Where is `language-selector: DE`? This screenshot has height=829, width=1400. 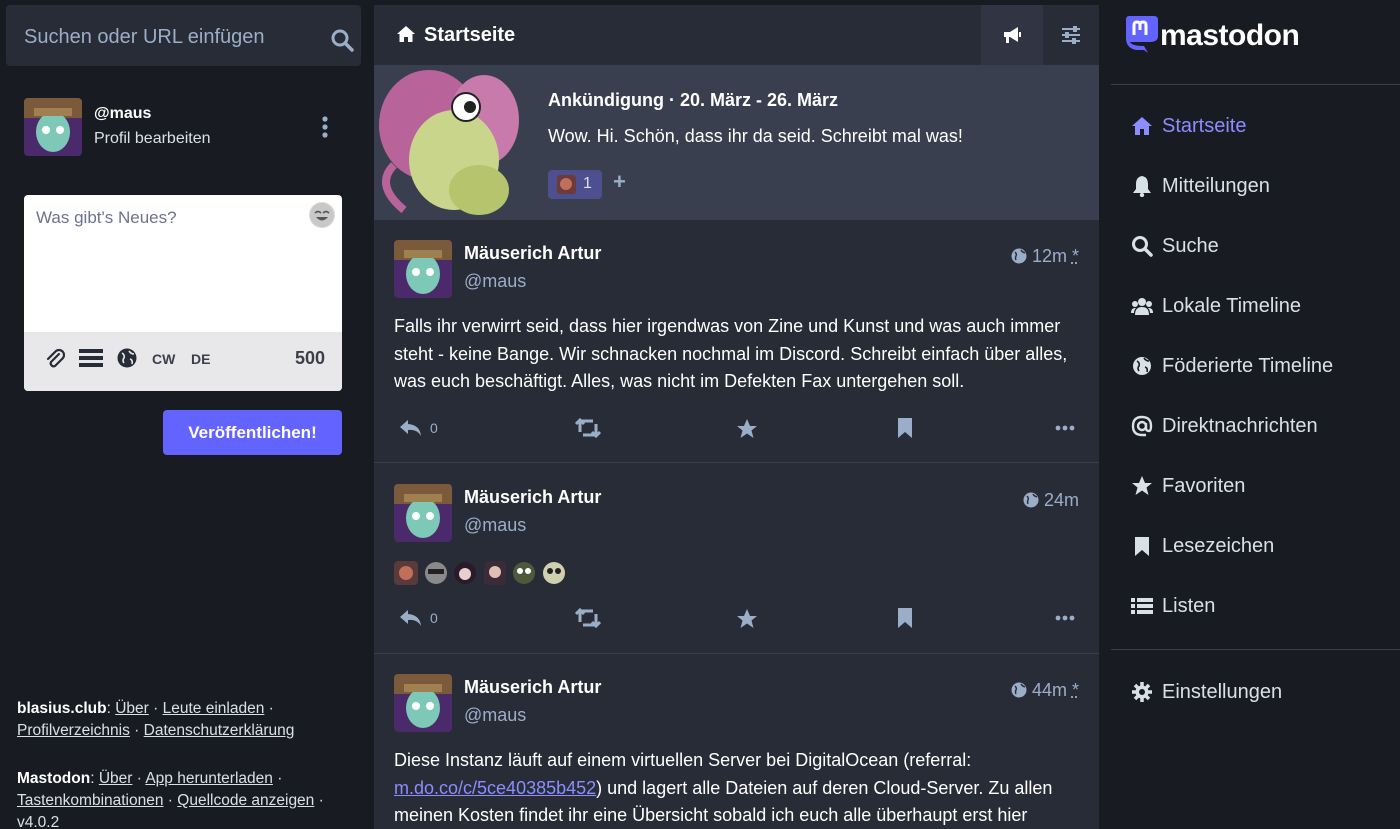 language-selector: DE is located at coordinates (200, 359).